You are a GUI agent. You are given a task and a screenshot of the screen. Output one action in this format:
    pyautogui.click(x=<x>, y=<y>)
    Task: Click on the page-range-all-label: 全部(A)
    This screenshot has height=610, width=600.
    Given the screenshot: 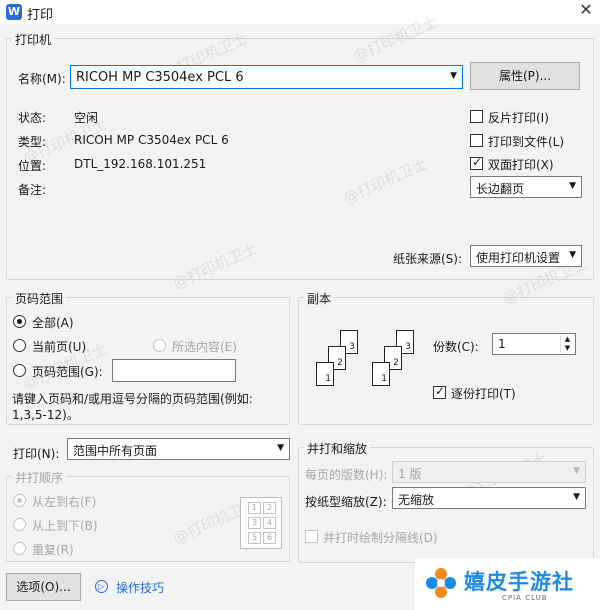 What is the action you would take?
    pyautogui.click(x=53, y=323)
    